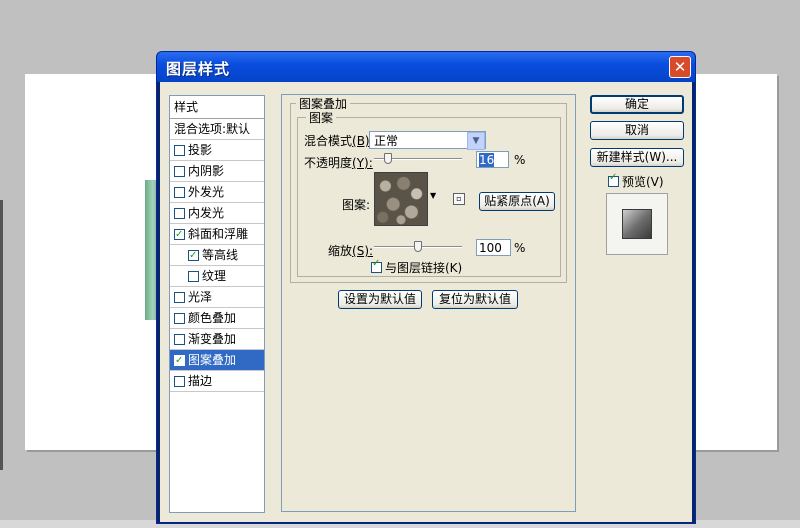  What do you see at coordinates (613, 179) in the screenshot?
I see `preview-checkbox-box` at bounding box center [613, 179].